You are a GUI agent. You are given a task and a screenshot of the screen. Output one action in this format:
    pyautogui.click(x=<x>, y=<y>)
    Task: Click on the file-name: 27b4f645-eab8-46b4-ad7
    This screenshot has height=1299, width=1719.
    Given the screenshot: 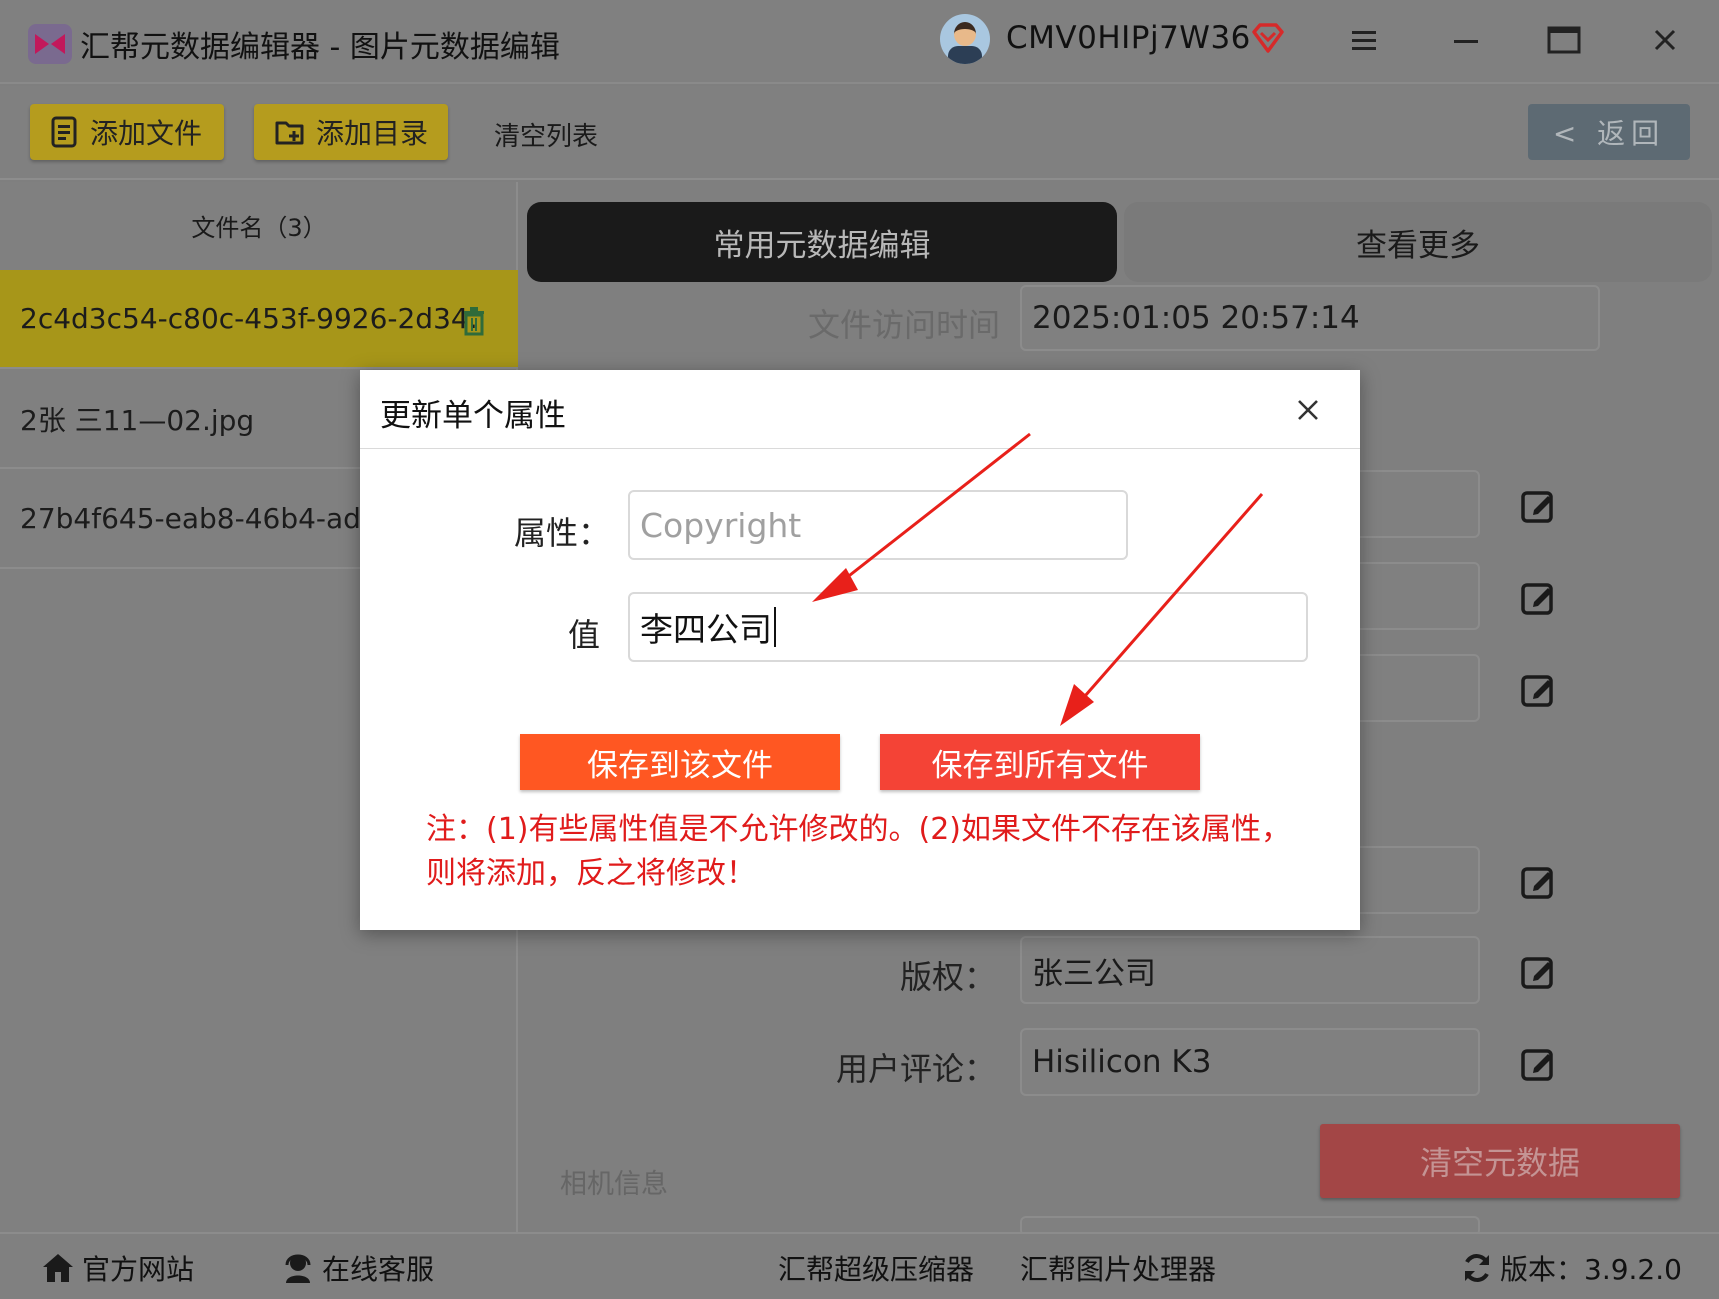 What is the action you would take?
    pyautogui.click(x=199, y=518)
    